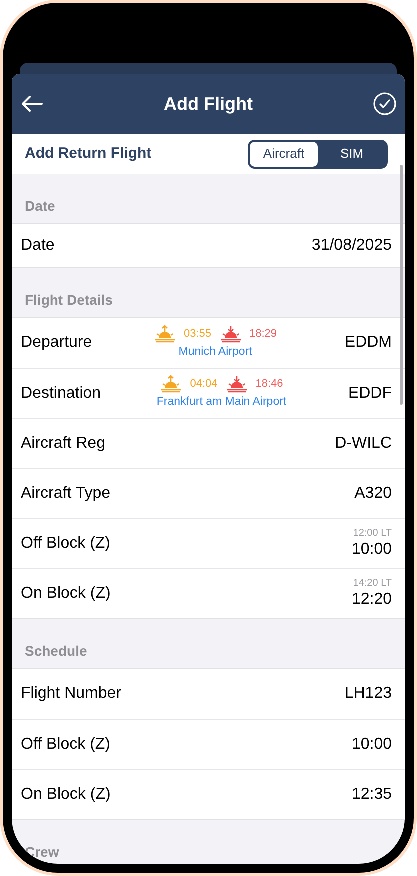  What do you see at coordinates (208, 593) in the screenshot?
I see `form-row: On Block (Z) 14:20 LT 12:20` at bounding box center [208, 593].